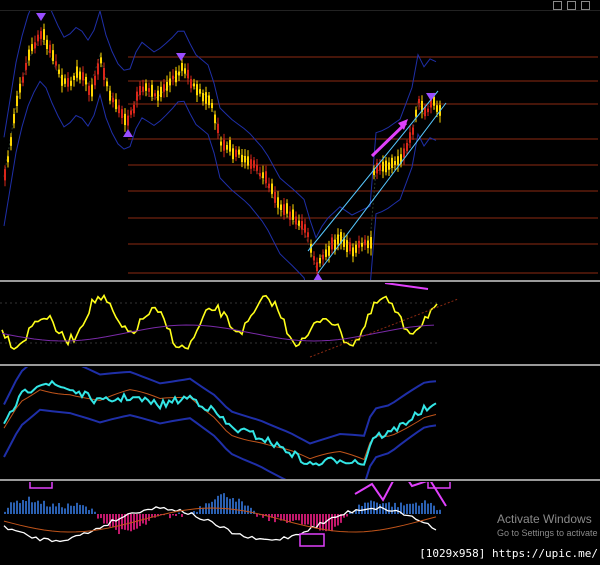 This screenshot has width=600, height=565. Describe the element at coordinates (218, 333) in the screenshot. I see `rsi-signal-line` at that location.